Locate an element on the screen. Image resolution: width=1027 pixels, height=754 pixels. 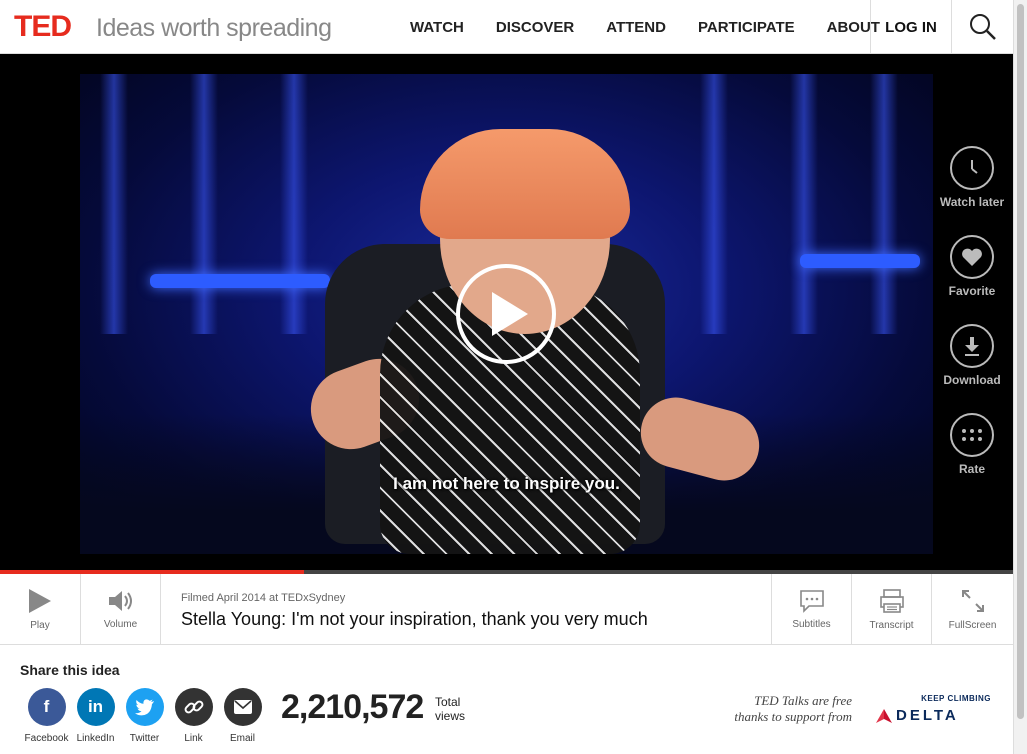
play-button: Play is located at coordinates (40, 609).